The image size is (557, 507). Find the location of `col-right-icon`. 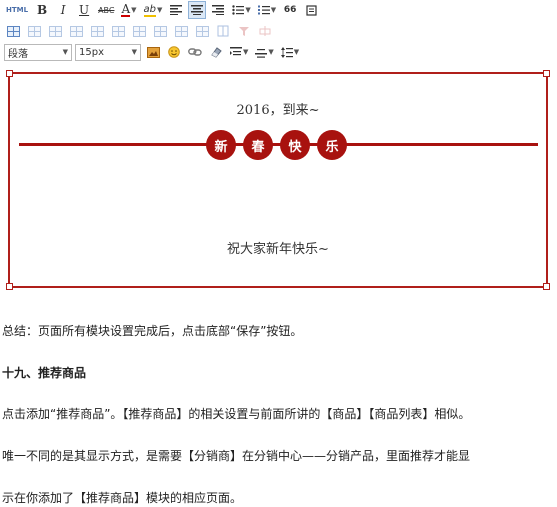

col-right-icon is located at coordinates (118, 31).